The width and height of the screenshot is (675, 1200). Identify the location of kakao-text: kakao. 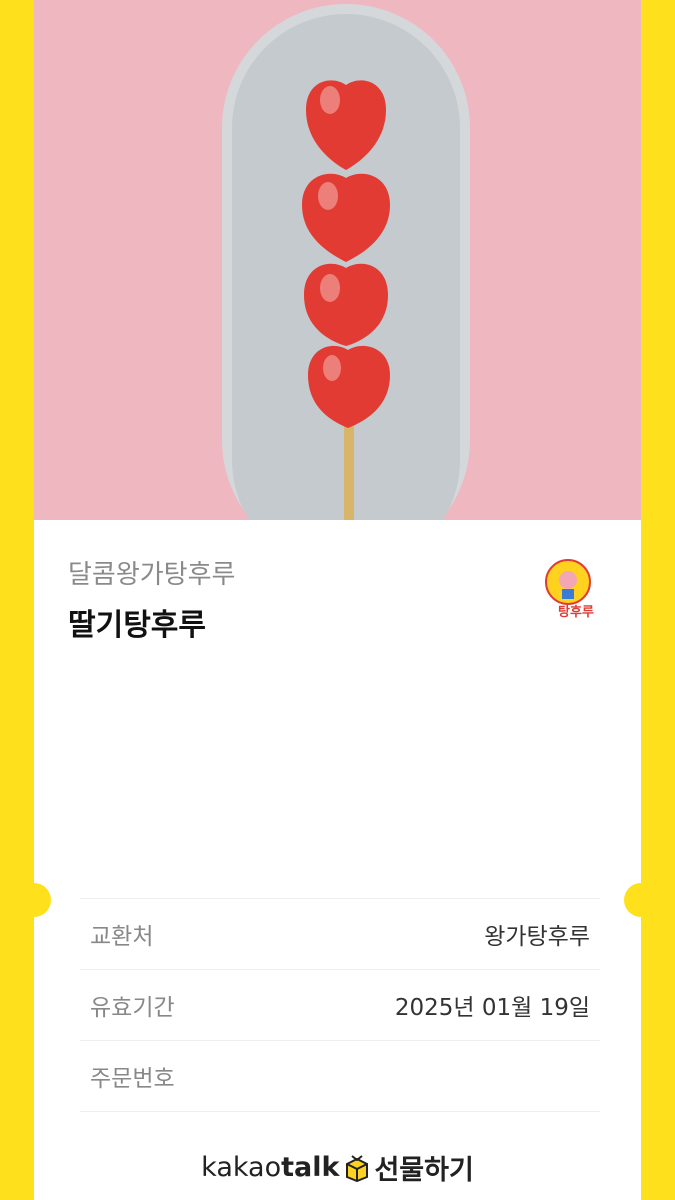
(241, 1167).